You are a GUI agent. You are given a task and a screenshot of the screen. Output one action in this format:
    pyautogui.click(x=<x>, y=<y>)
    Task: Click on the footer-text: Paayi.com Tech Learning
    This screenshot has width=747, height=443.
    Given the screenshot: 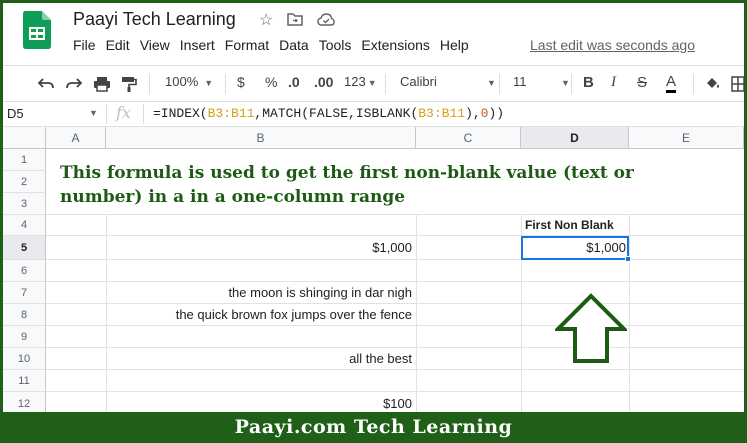 What is the action you would take?
    pyautogui.click(x=373, y=427)
    